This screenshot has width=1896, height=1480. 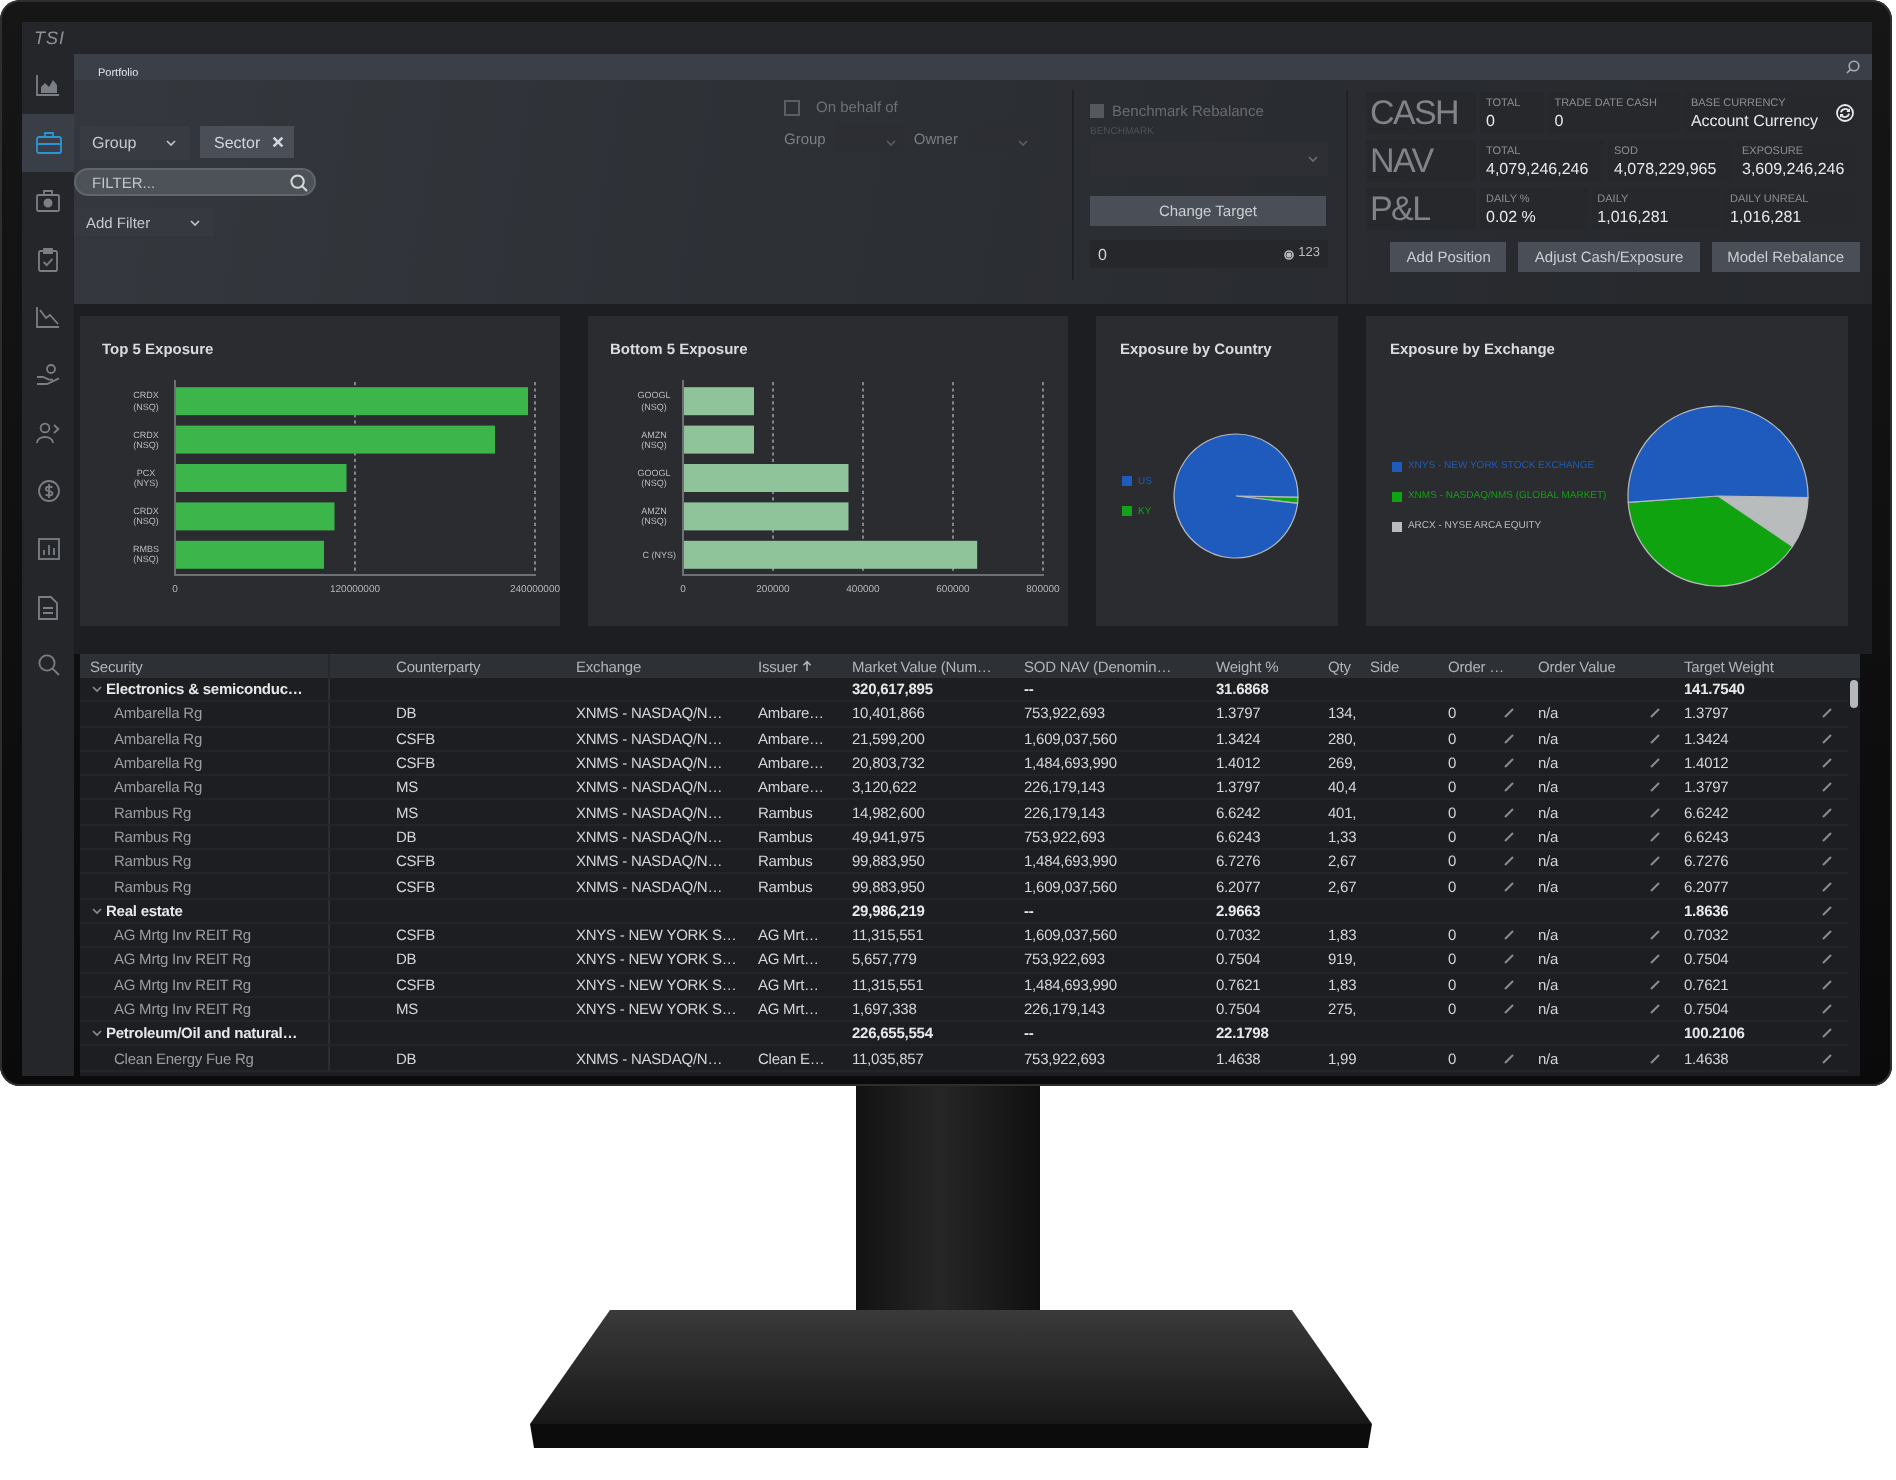 I want to click on sort-arrow-icon, so click(x=806, y=666).